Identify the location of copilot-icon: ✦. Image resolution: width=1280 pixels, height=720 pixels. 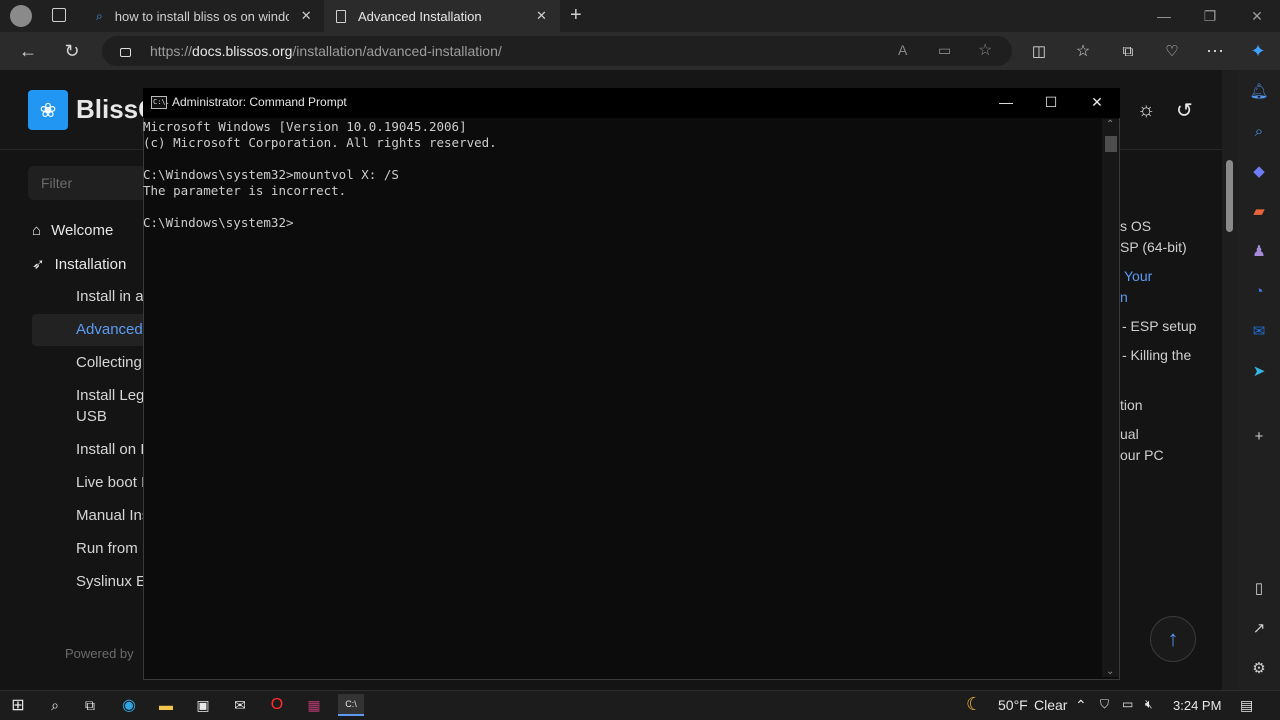
(1258, 51).